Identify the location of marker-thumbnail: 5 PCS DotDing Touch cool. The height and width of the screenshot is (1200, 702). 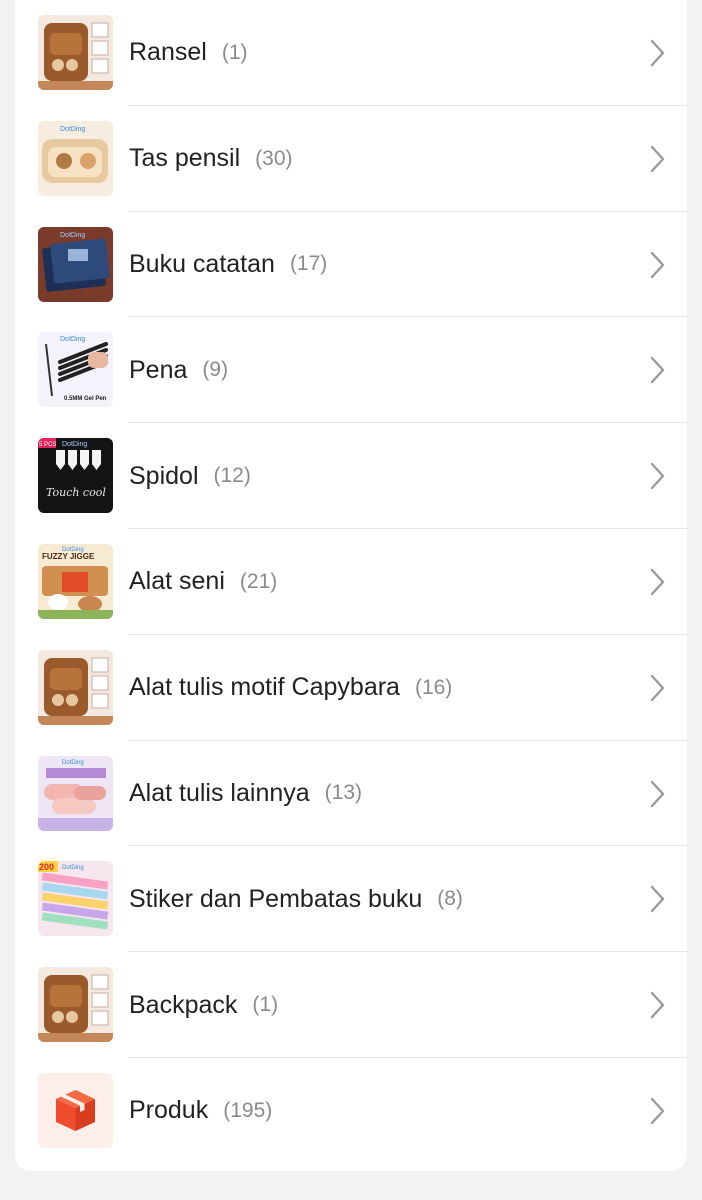
(75, 476).